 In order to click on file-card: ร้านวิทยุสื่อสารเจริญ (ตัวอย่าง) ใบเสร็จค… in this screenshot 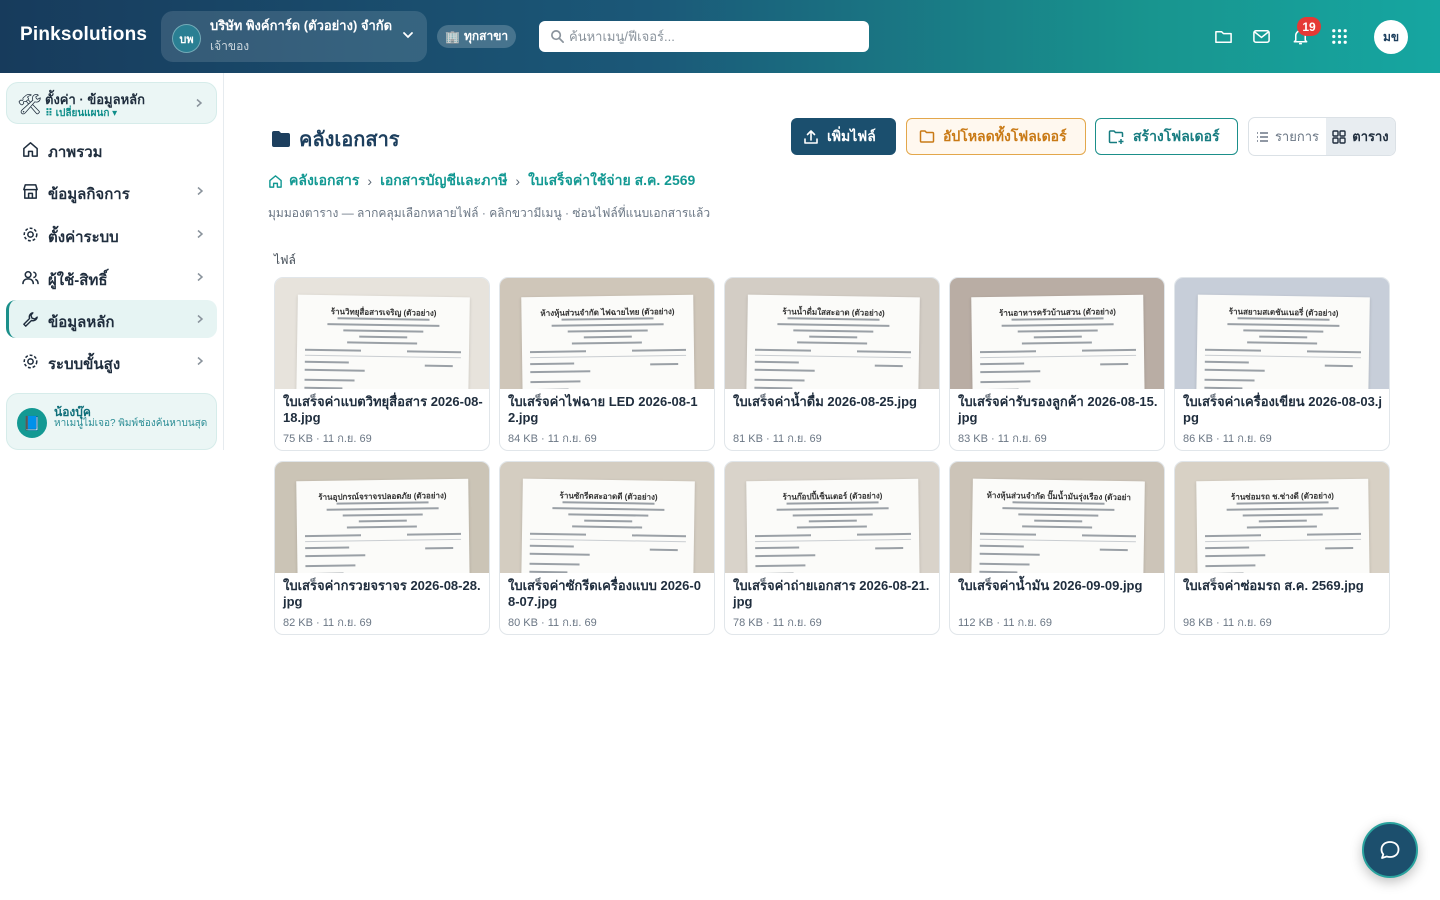, I will do `click(382, 364)`.